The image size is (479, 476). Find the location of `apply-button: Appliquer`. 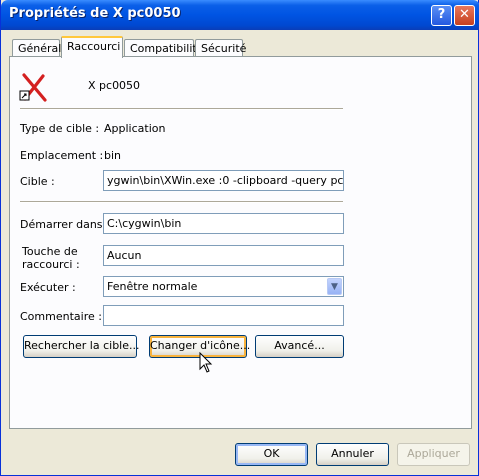

apply-button: Appliquer is located at coordinates (433, 454).